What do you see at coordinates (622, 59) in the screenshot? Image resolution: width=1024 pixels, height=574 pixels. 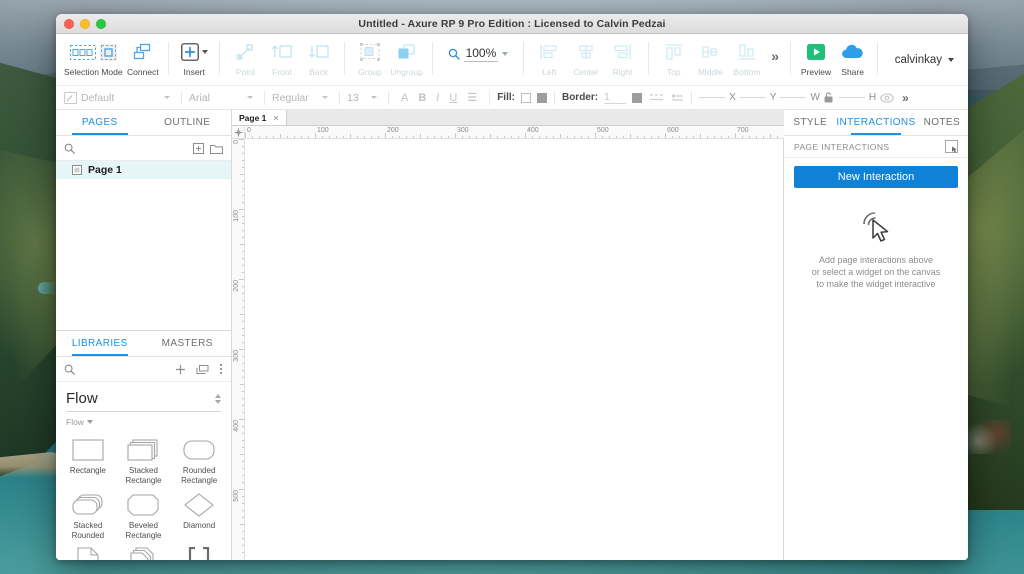 I see `align-right-button: Right` at bounding box center [622, 59].